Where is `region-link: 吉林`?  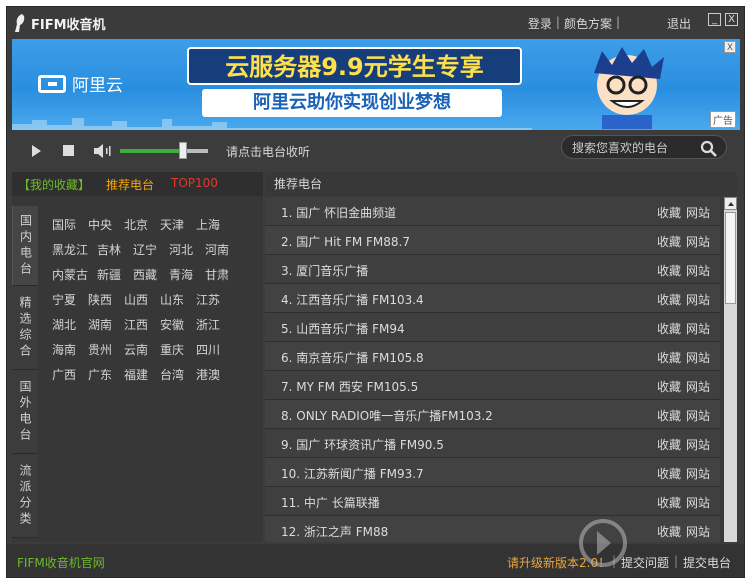 region-link: 吉林 is located at coordinates (115, 249).